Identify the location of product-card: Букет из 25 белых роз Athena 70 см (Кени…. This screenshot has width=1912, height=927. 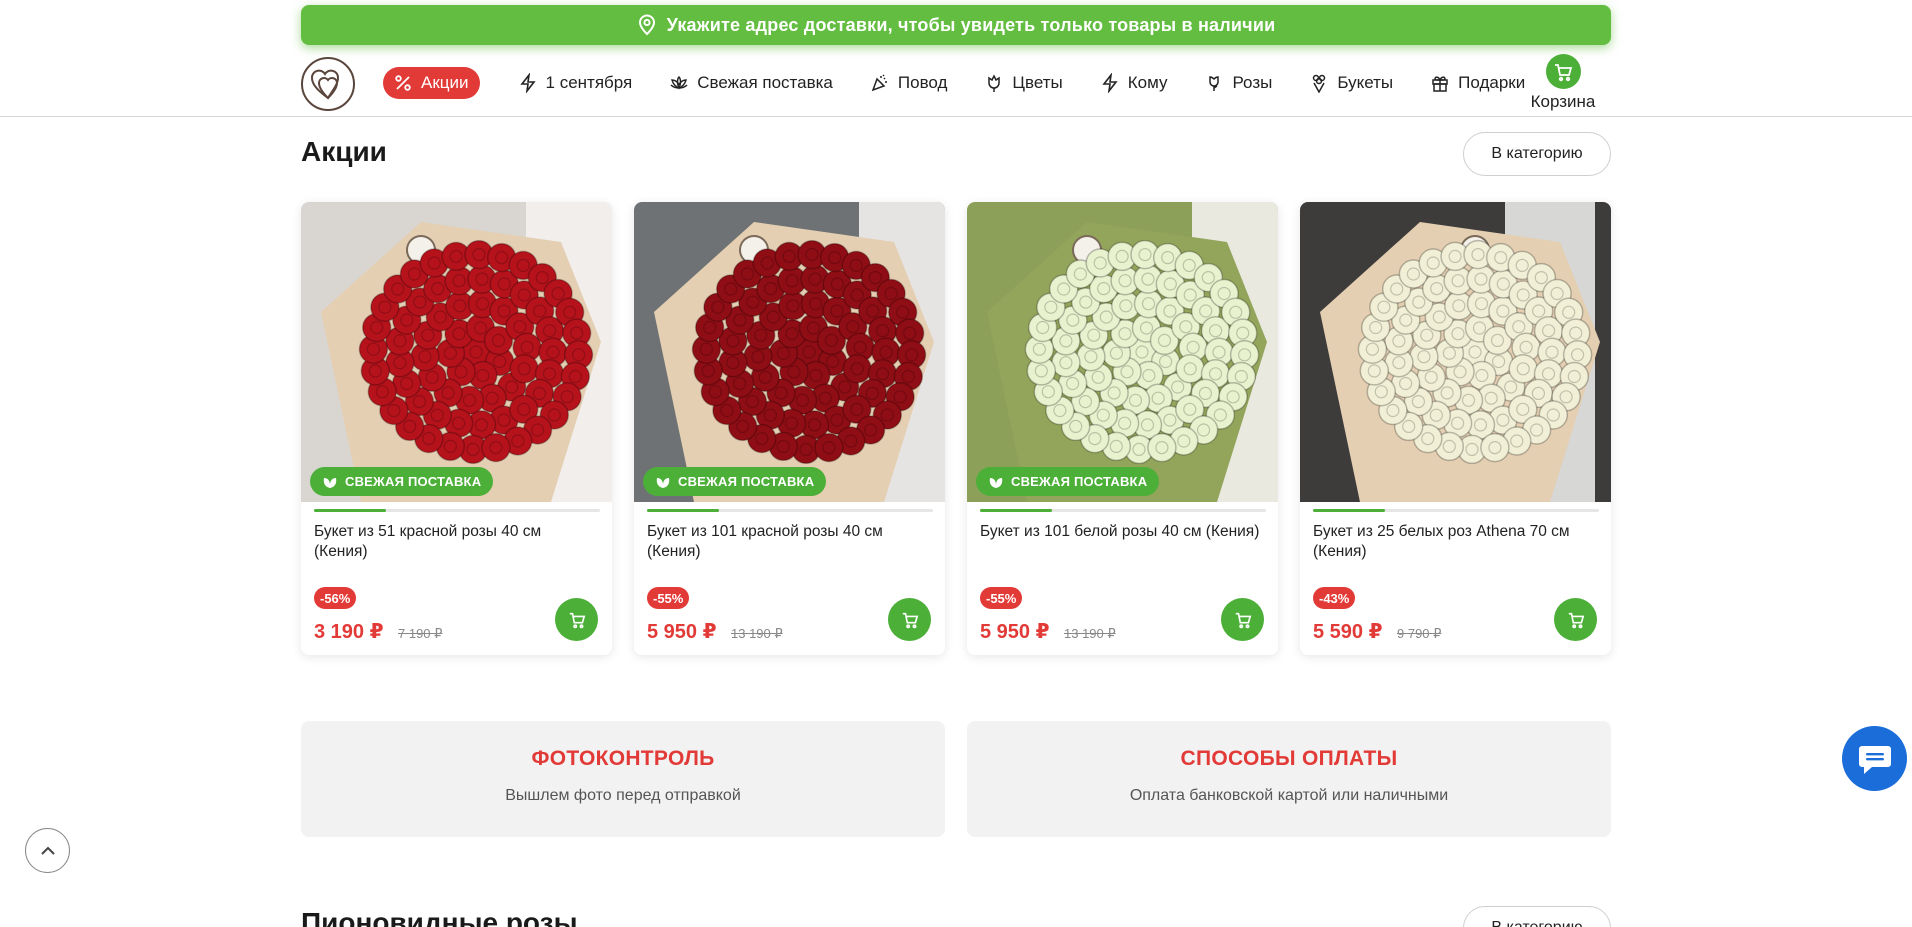
(1455, 428).